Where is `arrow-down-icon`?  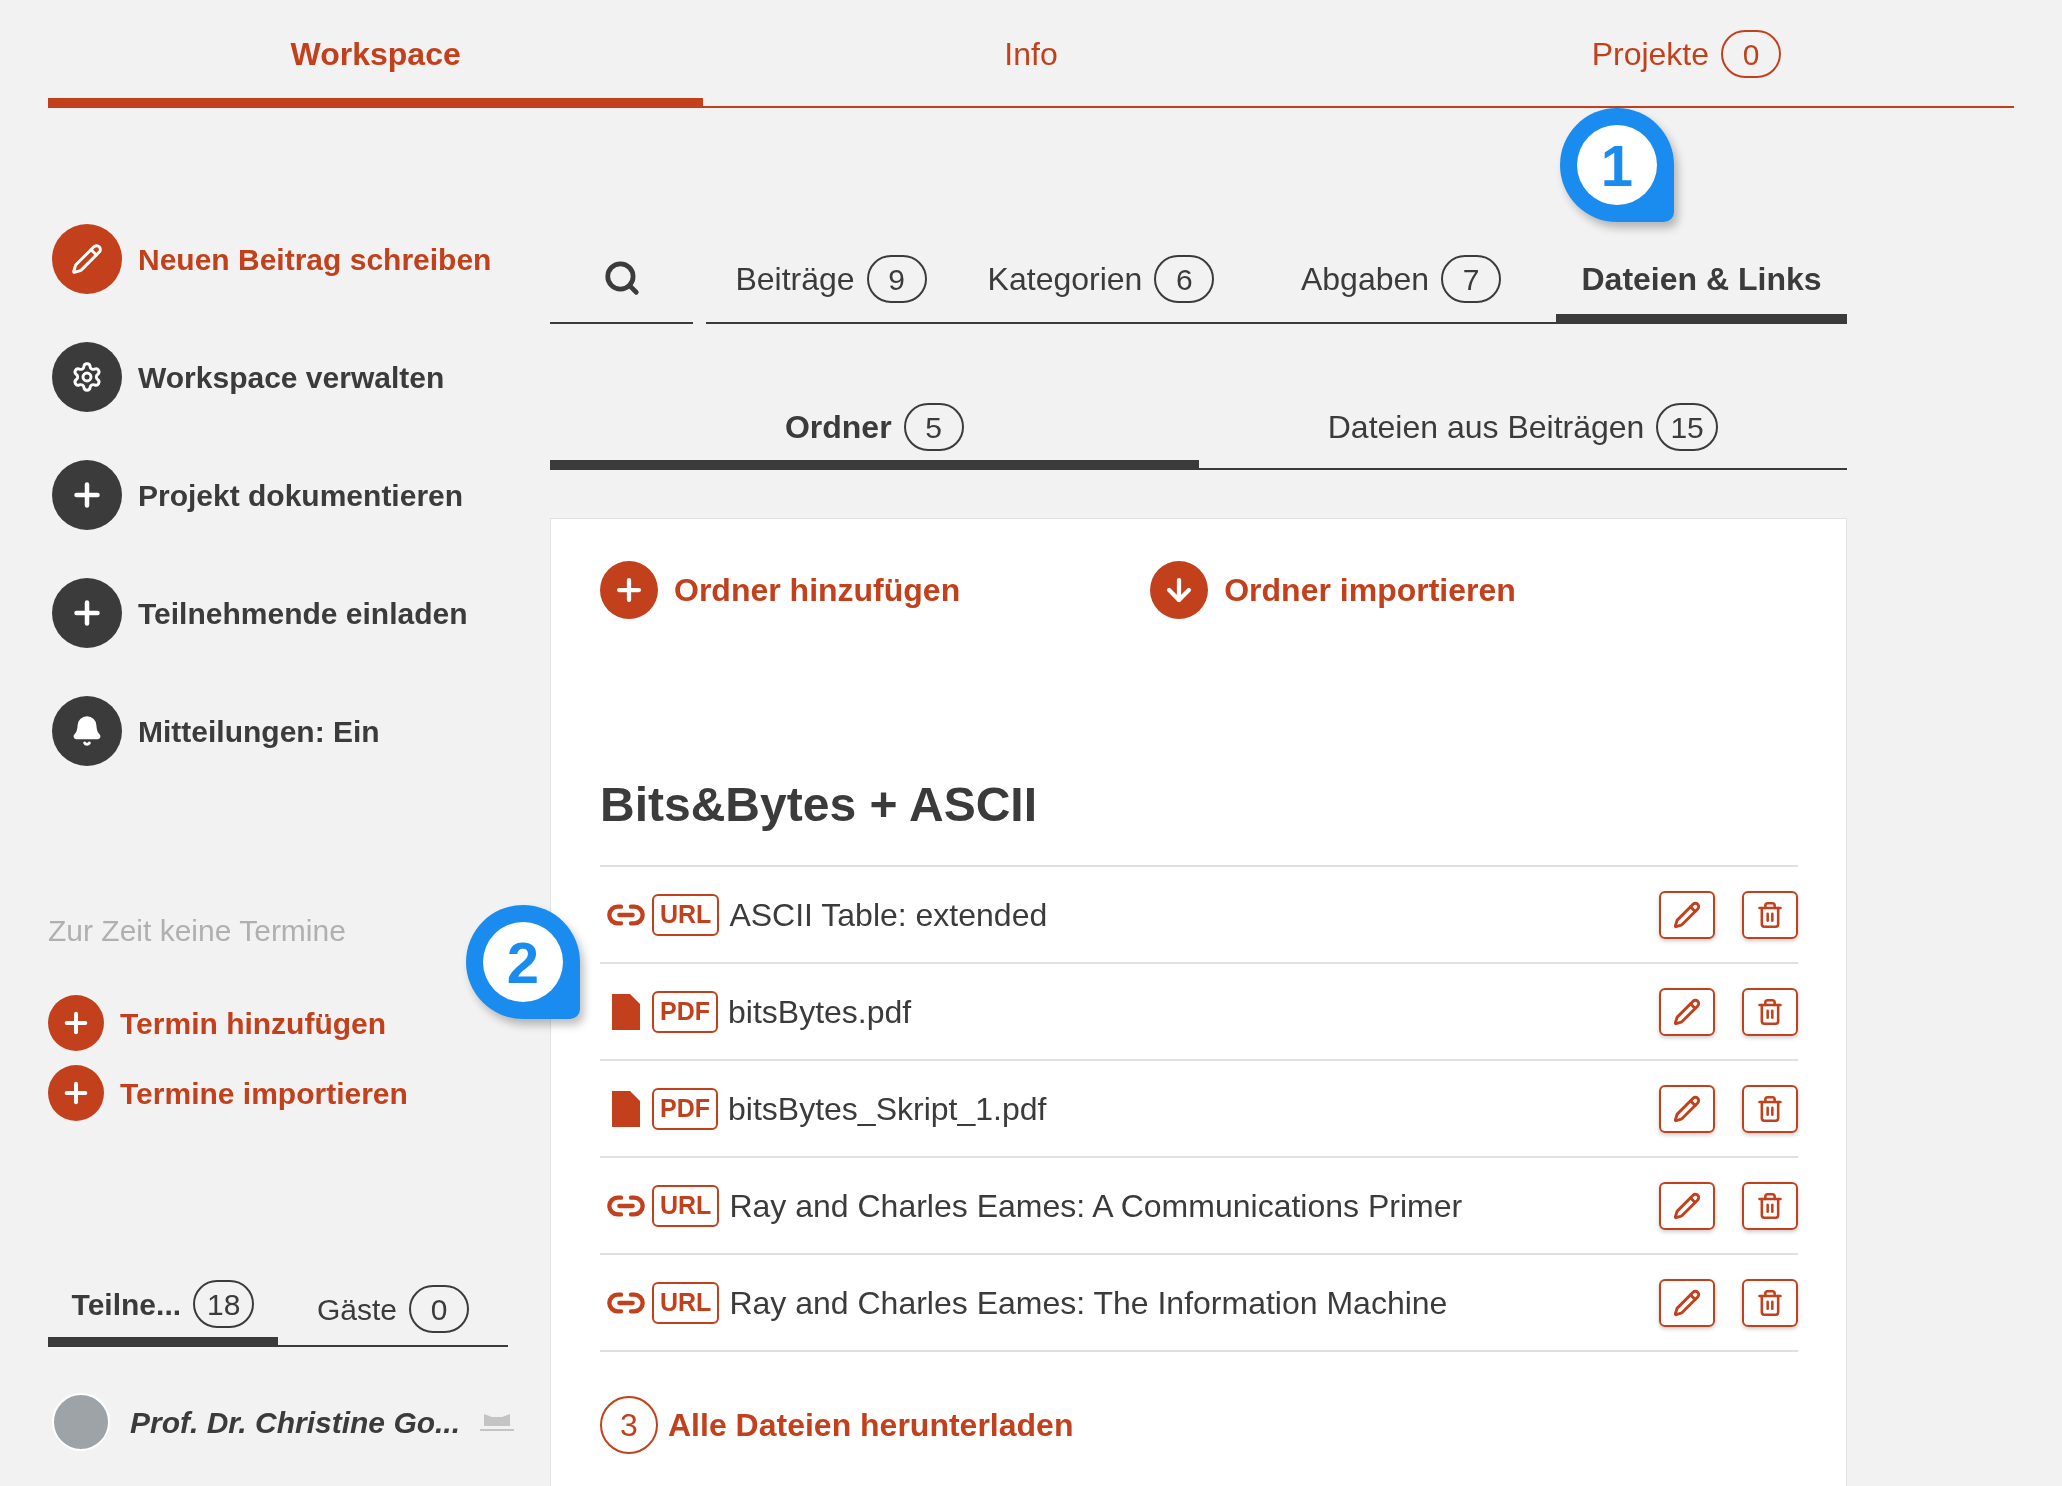 arrow-down-icon is located at coordinates (1179, 590).